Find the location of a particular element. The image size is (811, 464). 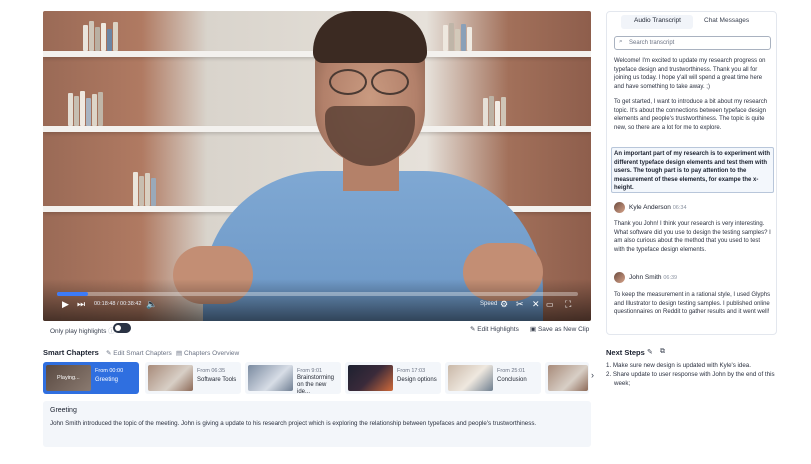

list-icon: ▤ is located at coordinates (179, 353).